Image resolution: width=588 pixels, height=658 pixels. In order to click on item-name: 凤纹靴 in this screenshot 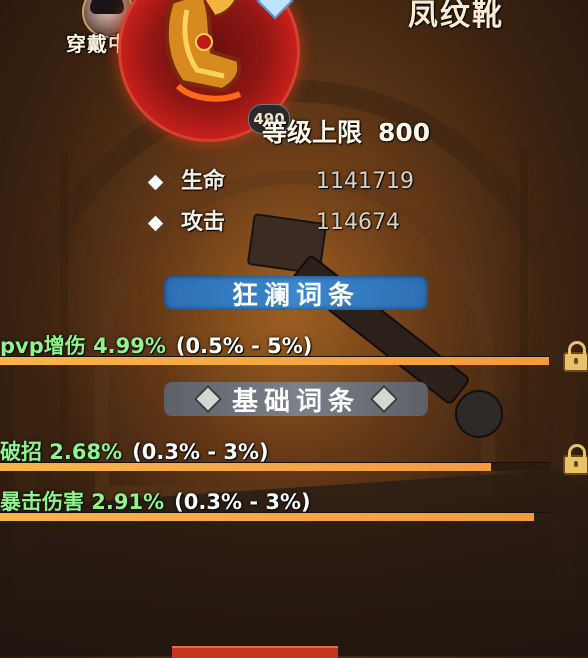, I will do `click(456, 16)`.